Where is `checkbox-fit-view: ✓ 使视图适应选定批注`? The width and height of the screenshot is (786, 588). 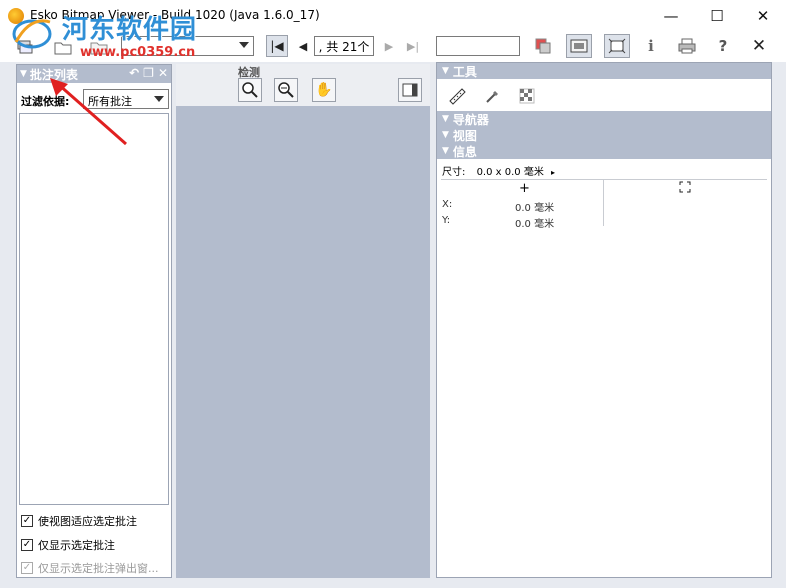 checkbox-fit-view: ✓ 使视图适应选定批注 is located at coordinates (79, 521).